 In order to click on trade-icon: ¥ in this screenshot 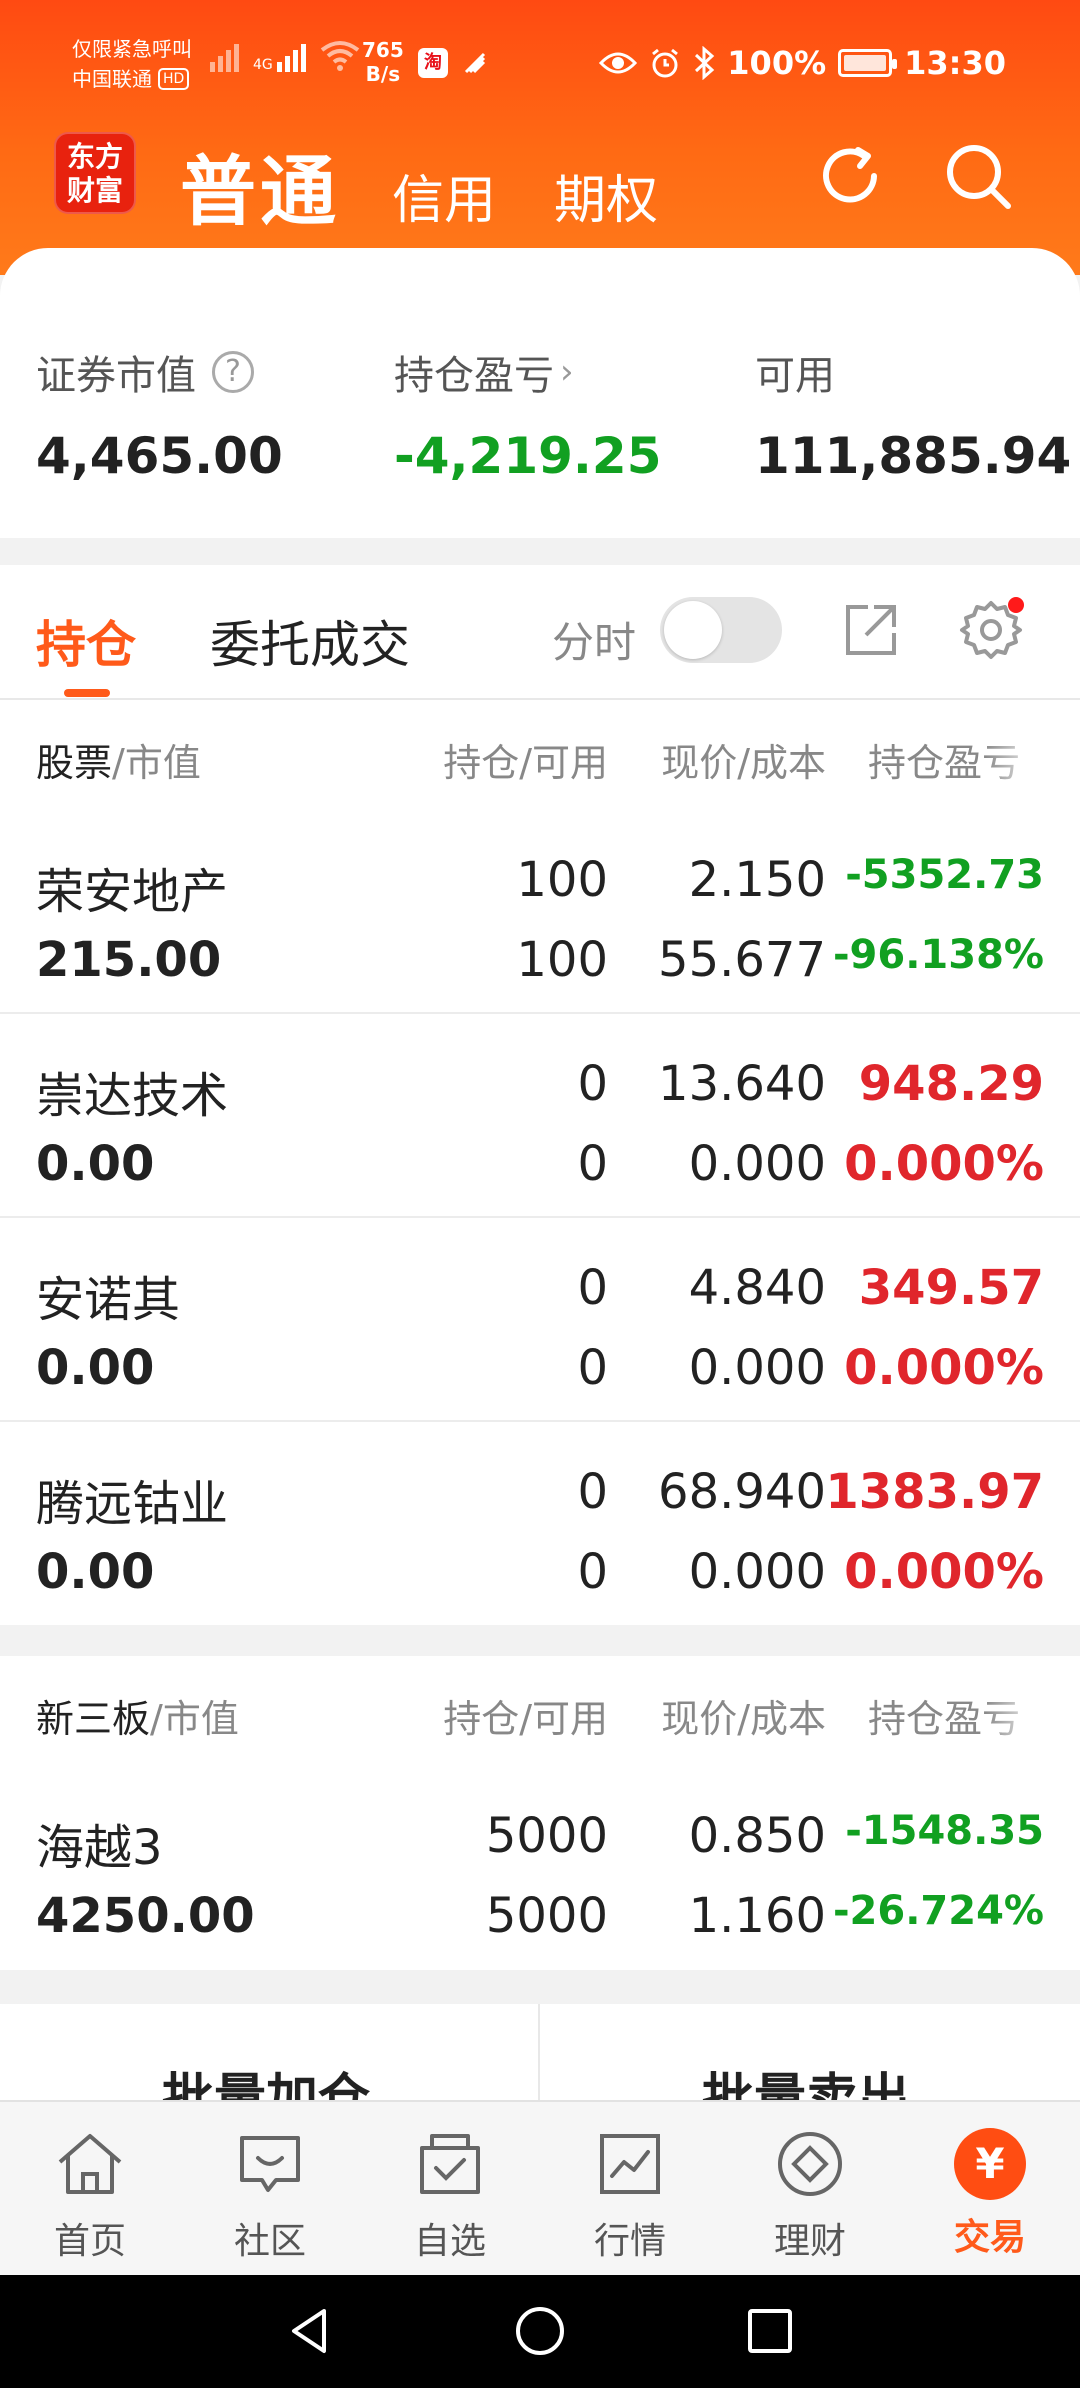, I will do `click(990, 2164)`.